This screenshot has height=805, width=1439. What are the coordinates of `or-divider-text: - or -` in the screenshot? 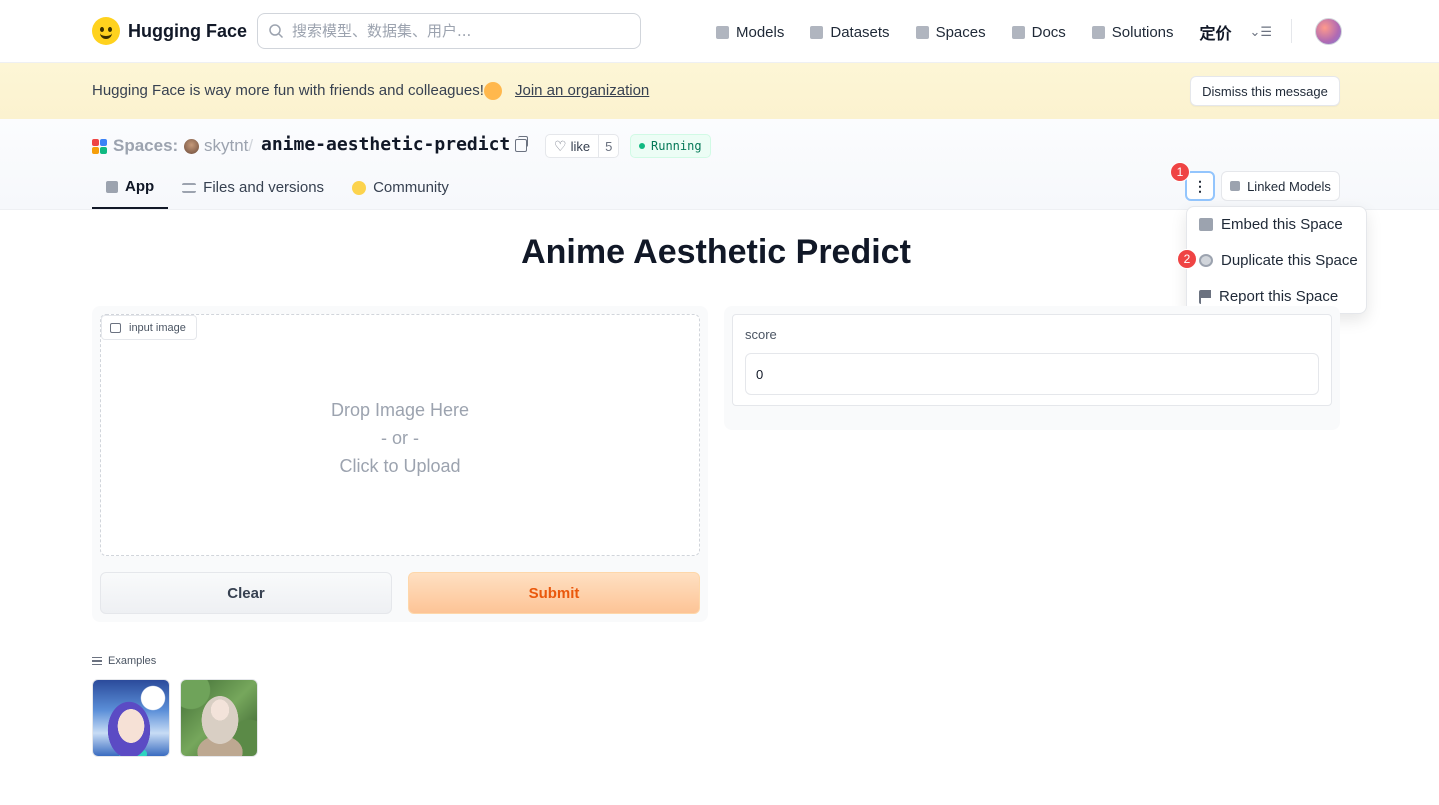 It's located at (400, 438).